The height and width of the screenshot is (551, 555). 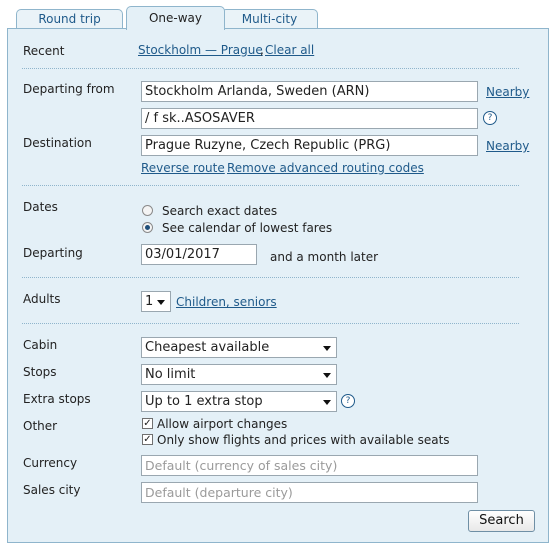 I want to click on tab-round-trip: Round trip, so click(x=69, y=19).